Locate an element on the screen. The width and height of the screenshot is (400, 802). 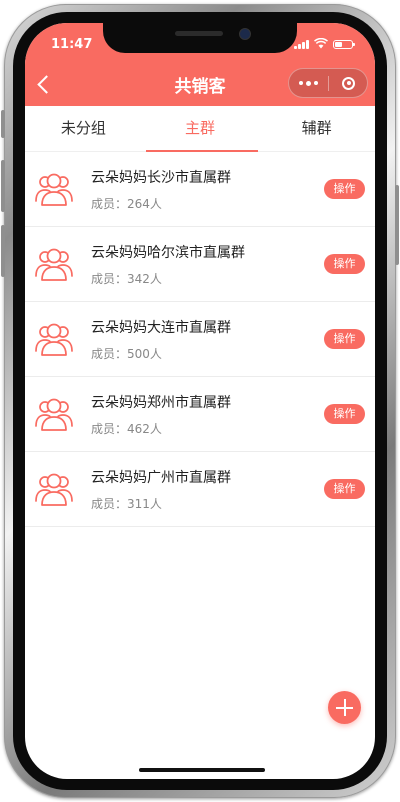
notch is located at coordinates (200, 38).